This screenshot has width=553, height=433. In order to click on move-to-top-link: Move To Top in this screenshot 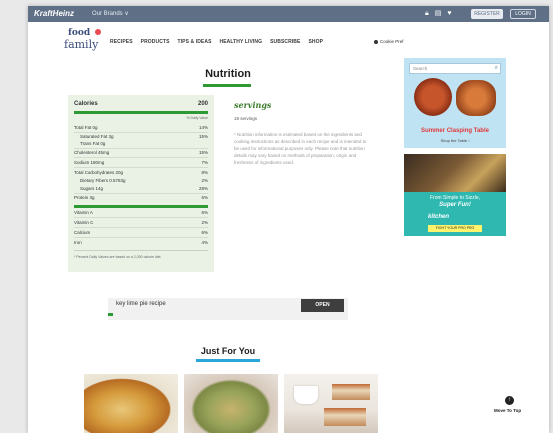, I will do `click(507, 410)`.